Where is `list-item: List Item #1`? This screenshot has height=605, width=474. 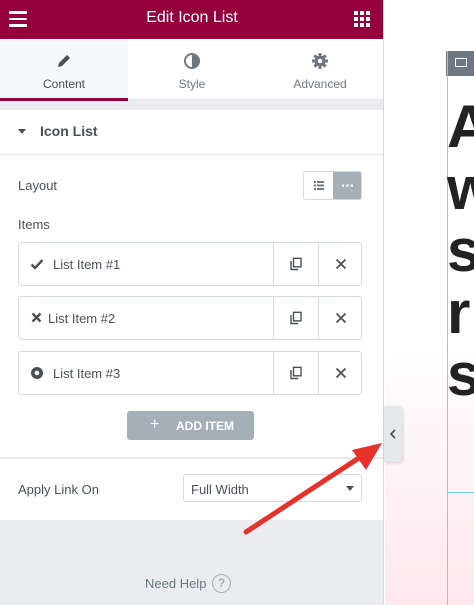 list-item: List Item #1 is located at coordinates (190, 264).